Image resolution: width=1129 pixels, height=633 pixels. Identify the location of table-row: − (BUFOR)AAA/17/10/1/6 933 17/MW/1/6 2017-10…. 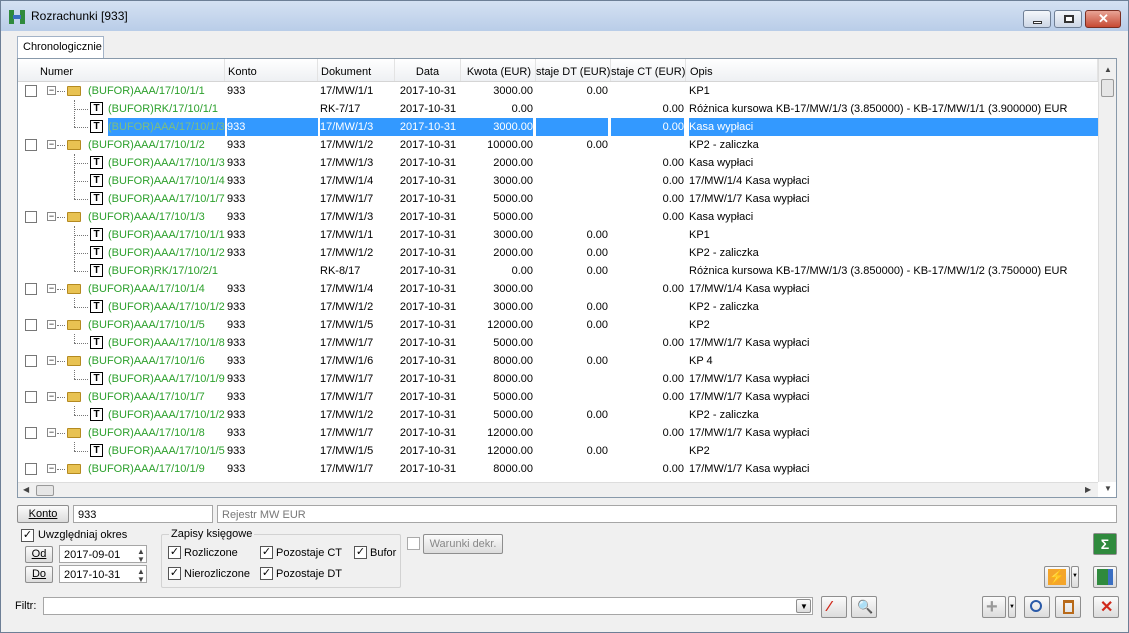
(558, 361).